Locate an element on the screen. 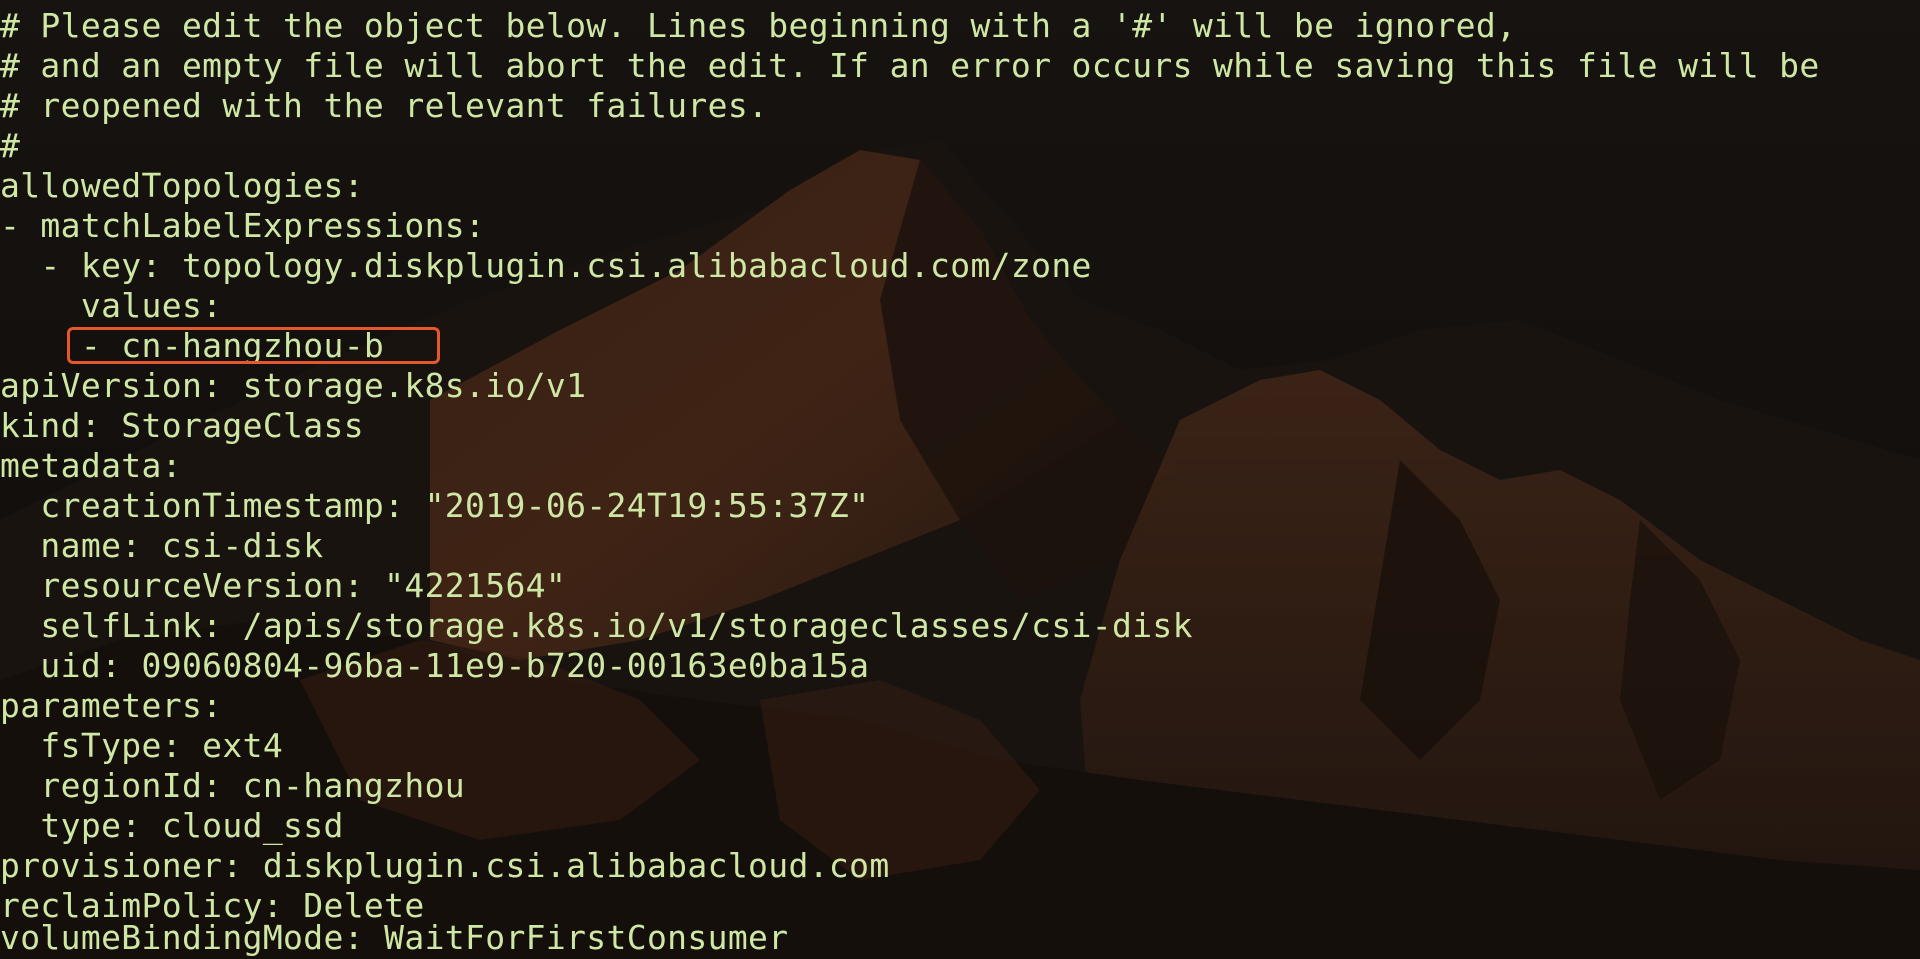 This screenshot has height=959, width=1920. code-line: kind: StorageClass is located at coordinates (182, 425).